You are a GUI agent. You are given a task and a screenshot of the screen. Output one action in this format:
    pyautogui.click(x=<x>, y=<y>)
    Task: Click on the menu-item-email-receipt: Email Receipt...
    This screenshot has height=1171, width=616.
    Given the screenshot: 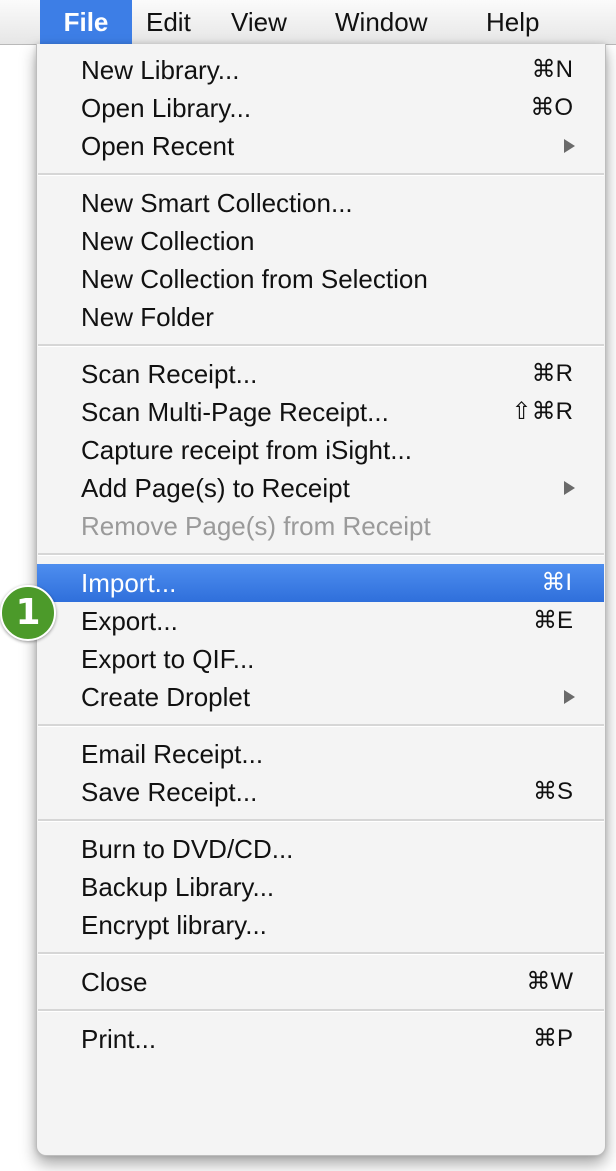 What is the action you would take?
    pyautogui.click(x=321, y=754)
    